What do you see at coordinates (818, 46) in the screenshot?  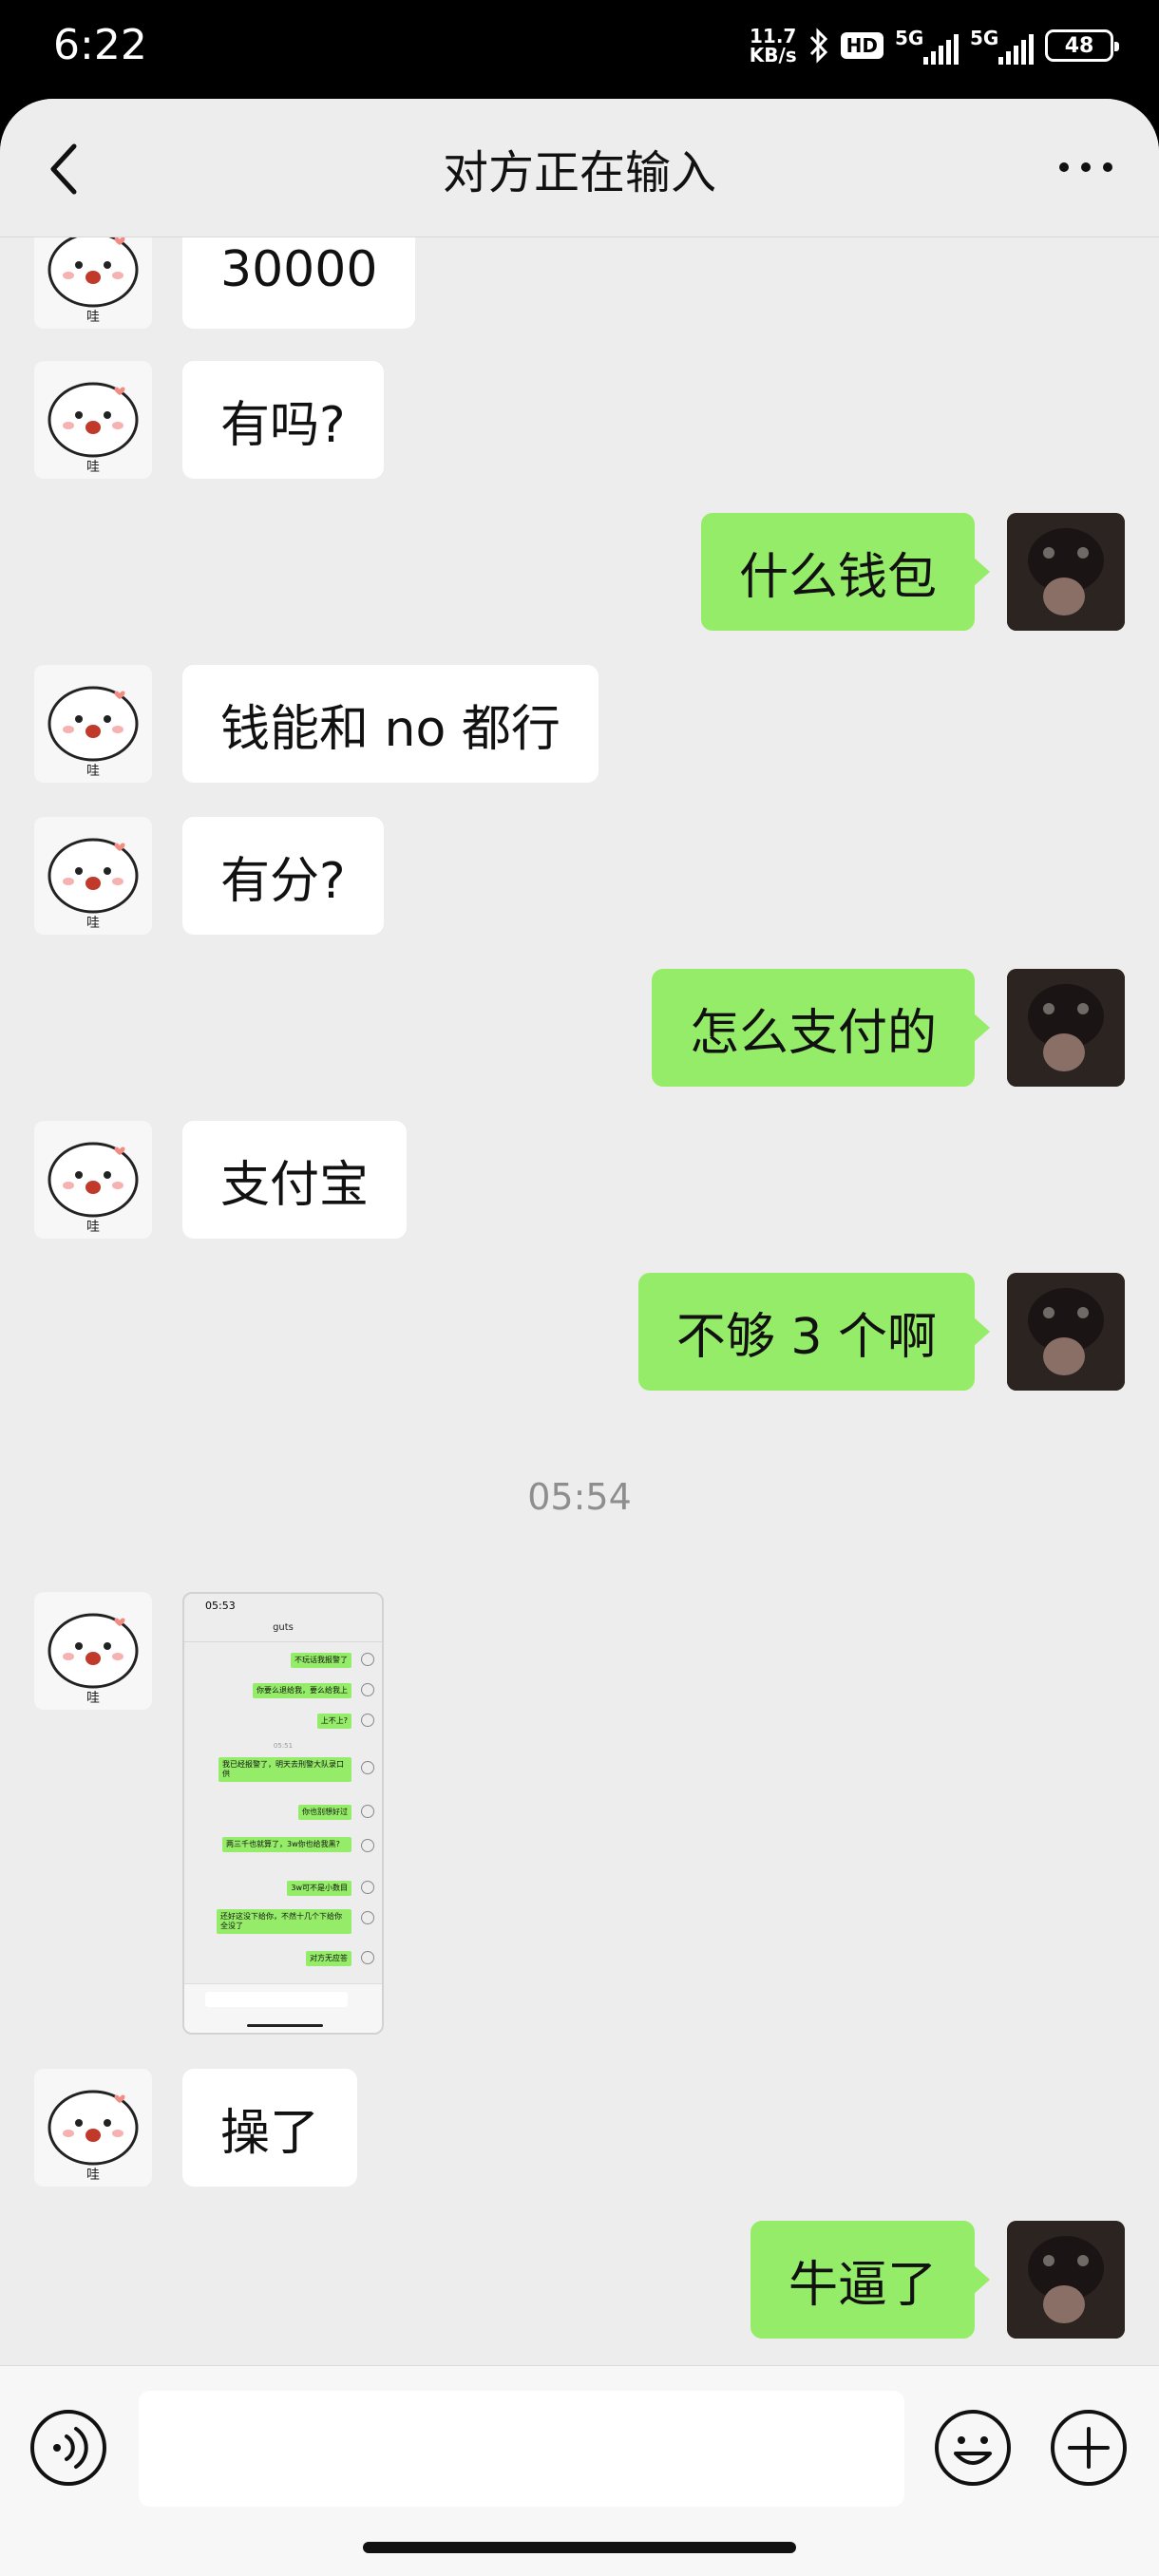 I see `bluetooth-icon` at bounding box center [818, 46].